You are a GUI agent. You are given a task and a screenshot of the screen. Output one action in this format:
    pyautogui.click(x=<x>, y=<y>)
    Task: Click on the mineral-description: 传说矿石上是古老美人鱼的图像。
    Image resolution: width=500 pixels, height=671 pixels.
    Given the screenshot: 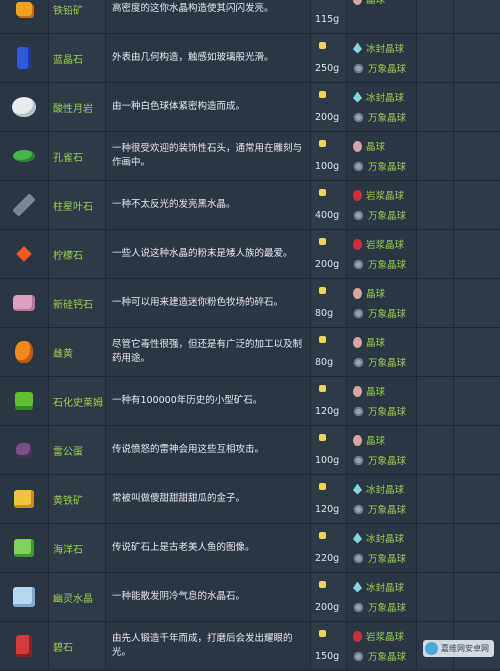 What is the action you would take?
    pyautogui.click(x=208, y=548)
    